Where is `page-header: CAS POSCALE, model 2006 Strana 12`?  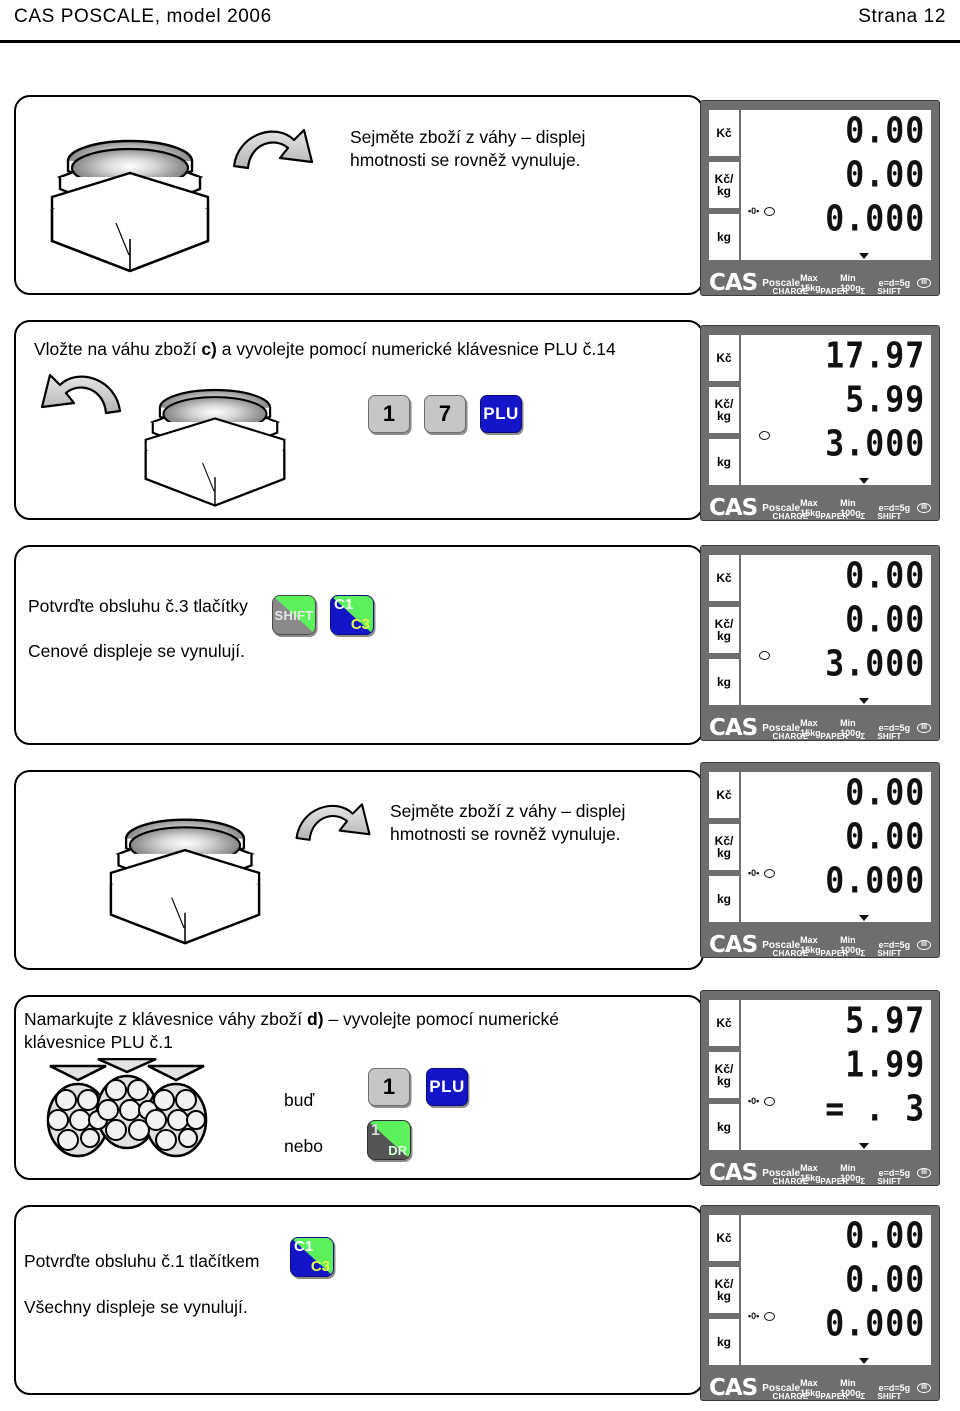 page-header: CAS POSCALE, model 2006 Strana 12 is located at coordinates (480, 21).